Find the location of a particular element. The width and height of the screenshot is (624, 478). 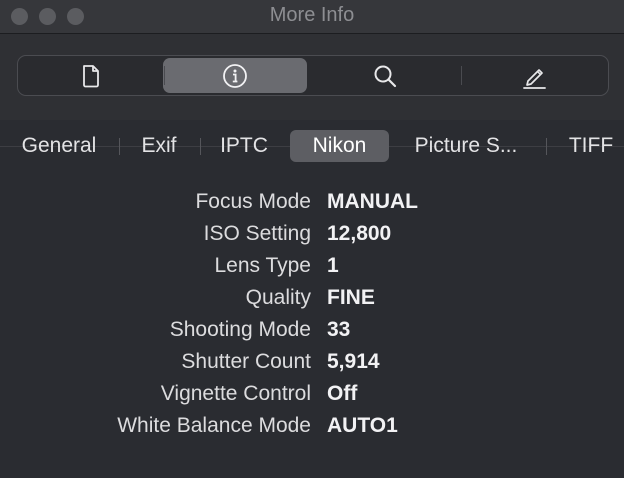

pencil-icon is located at coordinates (534, 76).